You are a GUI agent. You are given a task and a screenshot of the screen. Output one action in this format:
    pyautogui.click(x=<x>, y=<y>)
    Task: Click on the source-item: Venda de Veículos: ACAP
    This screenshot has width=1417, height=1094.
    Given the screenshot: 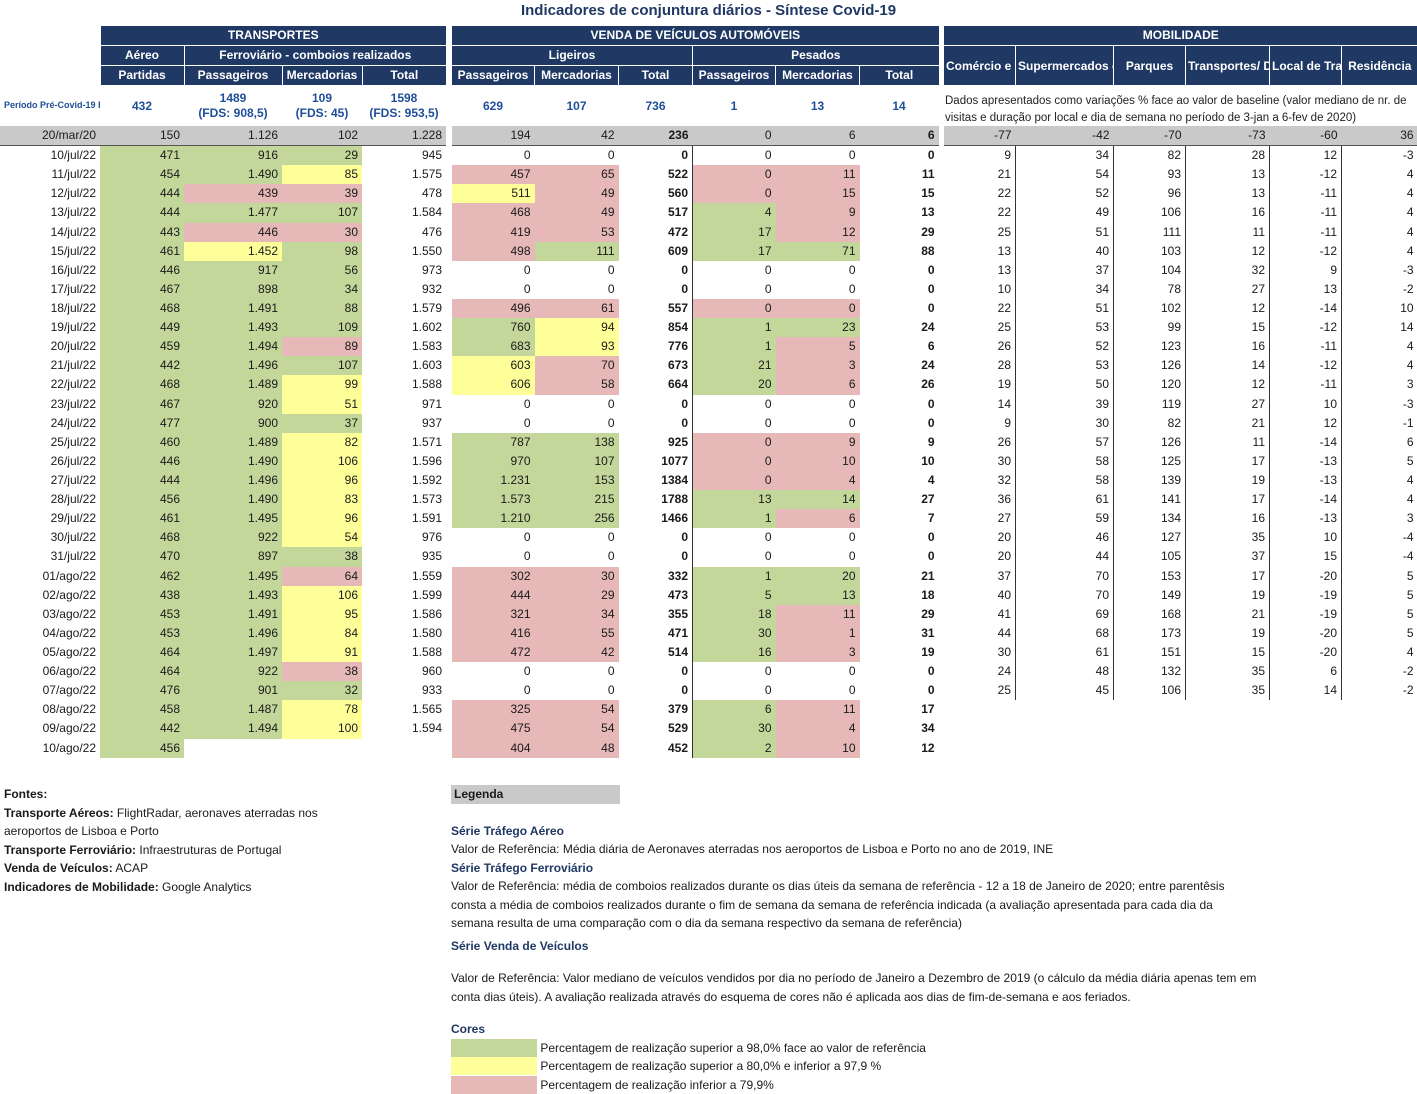 What is the action you would take?
    pyautogui.click(x=169, y=868)
    